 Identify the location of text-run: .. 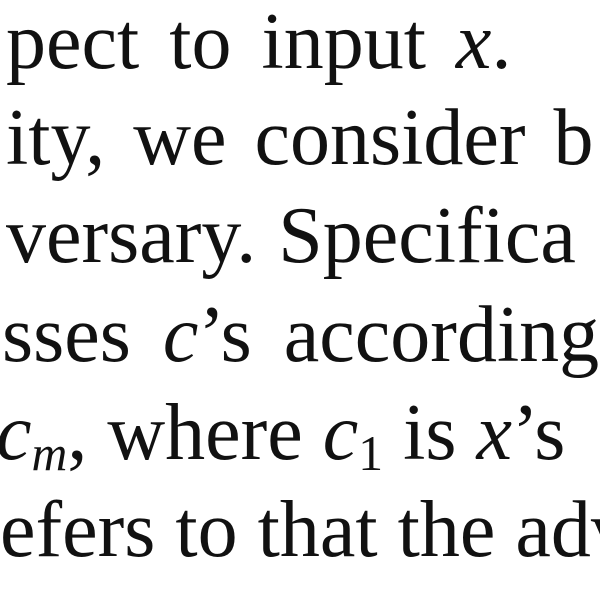
(501, 43).